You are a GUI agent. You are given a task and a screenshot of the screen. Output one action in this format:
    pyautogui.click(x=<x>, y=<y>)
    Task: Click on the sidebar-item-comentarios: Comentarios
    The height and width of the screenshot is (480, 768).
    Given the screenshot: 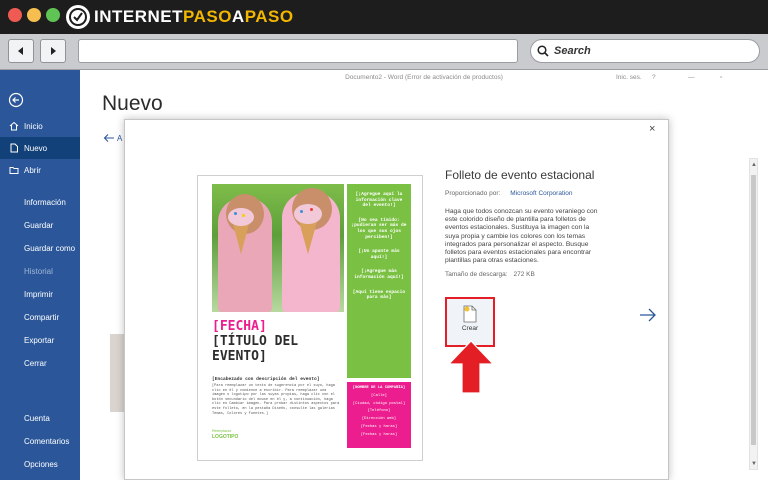 What is the action you would take?
    pyautogui.click(x=40, y=441)
    